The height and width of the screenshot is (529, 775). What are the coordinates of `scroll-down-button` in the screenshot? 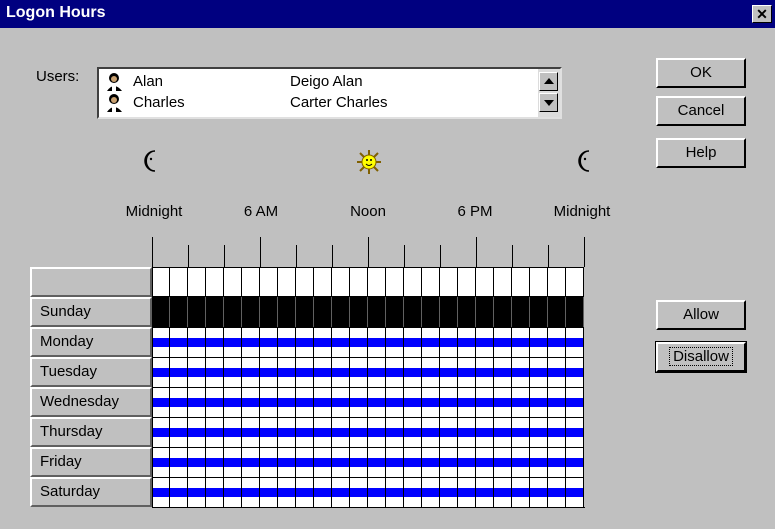 It's located at (548, 102).